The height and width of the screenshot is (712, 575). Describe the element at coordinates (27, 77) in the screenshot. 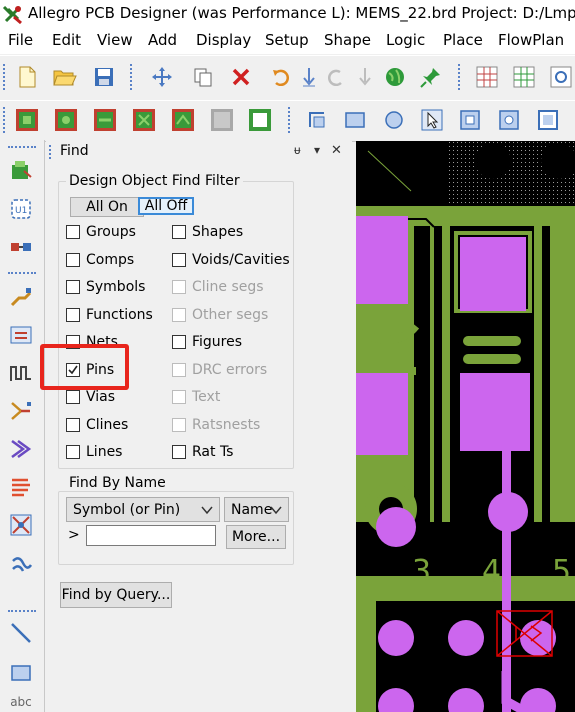

I see `new-file-icon` at that location.